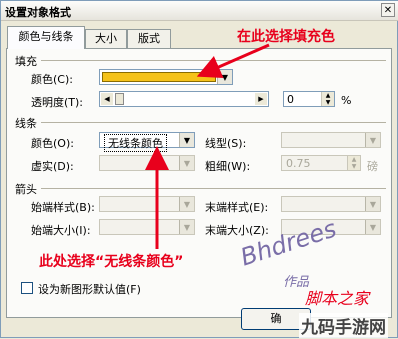 The image size is (398, 339). I want to click on site-watermark: 脚本之家, so click(337, 298).